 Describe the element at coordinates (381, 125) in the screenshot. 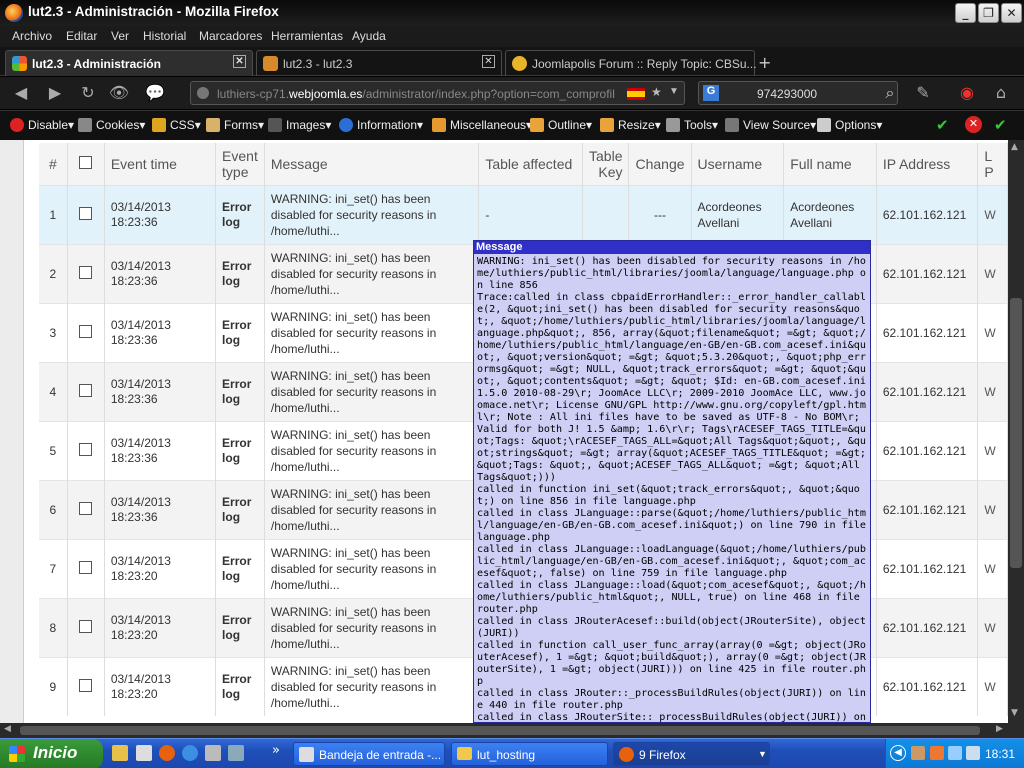

I see `dev-information: Information▾` at that location.